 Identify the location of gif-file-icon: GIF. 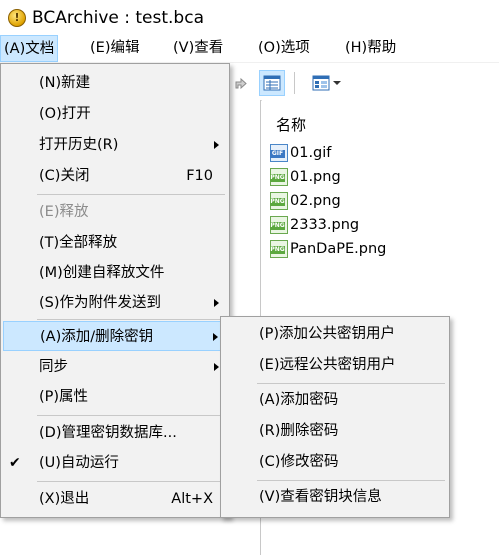
(279, 153).